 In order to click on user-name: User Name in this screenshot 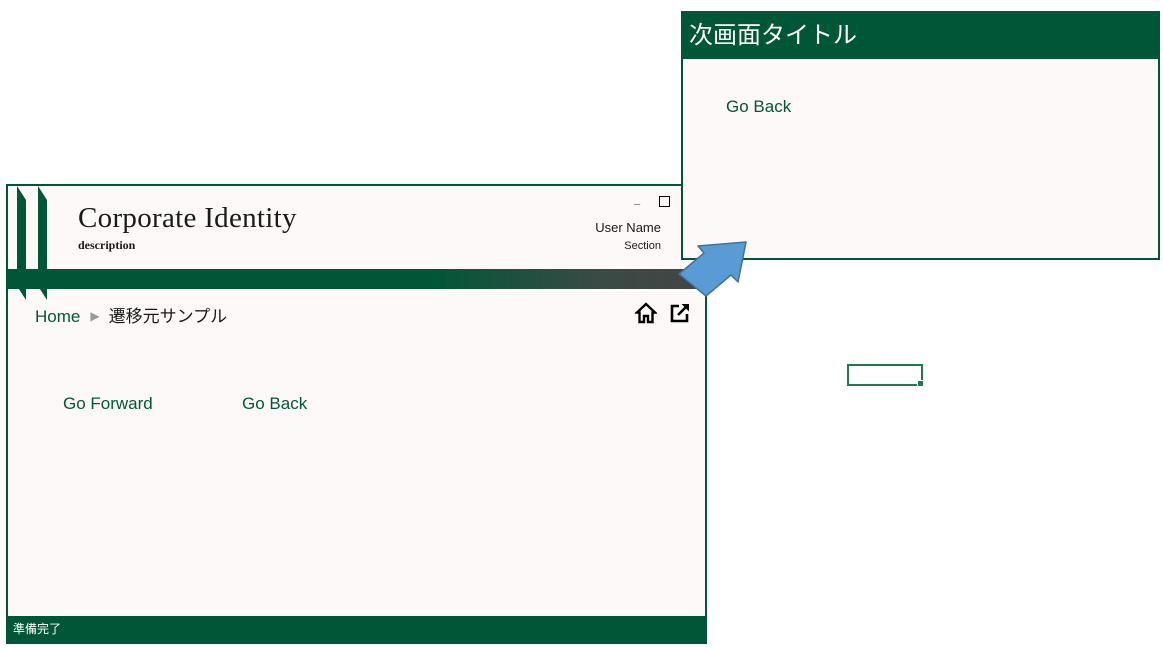, I will do `click(628, 227)`.